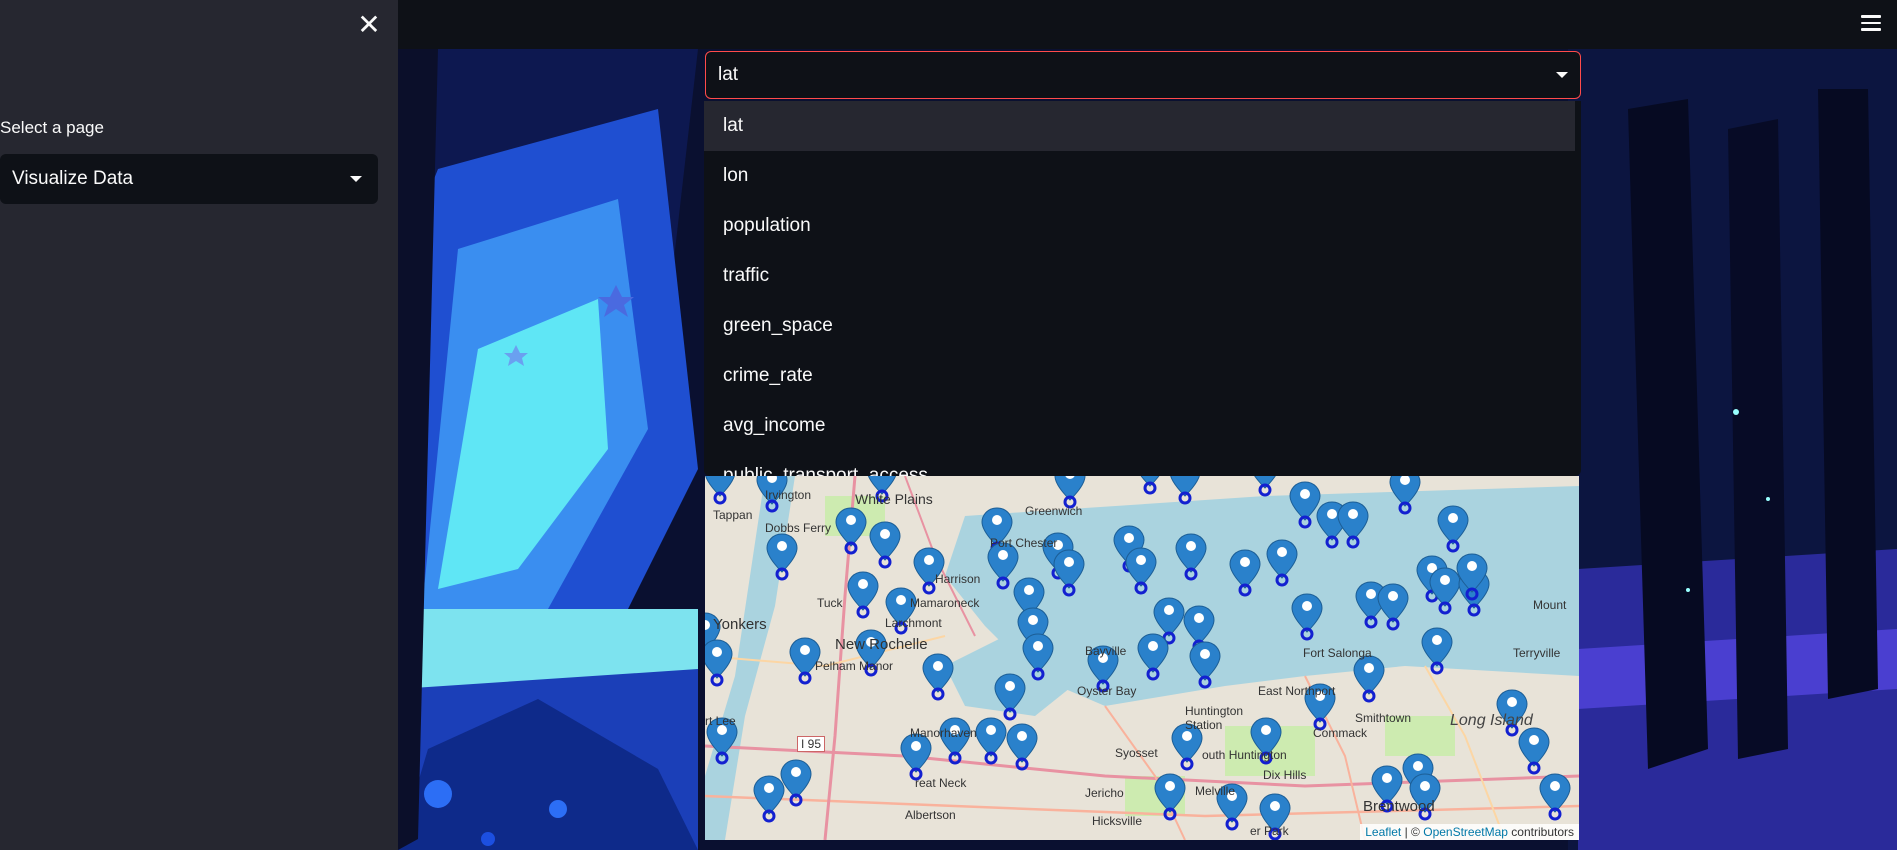 The image size is (1897, 850). What do you see at coordinates (1142, 463) in the screenshot?
I see `dropdown-option: public_transport_access` at bounding box center [1142, 463].